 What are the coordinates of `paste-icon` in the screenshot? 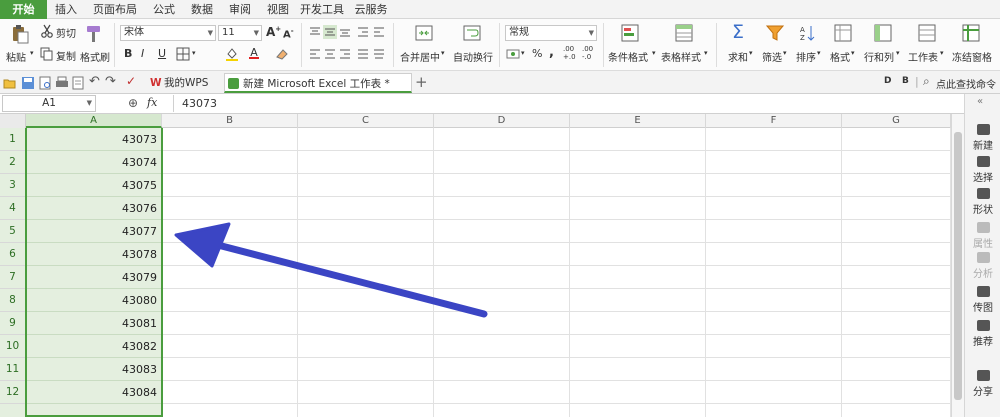 It's located at (20, 34).